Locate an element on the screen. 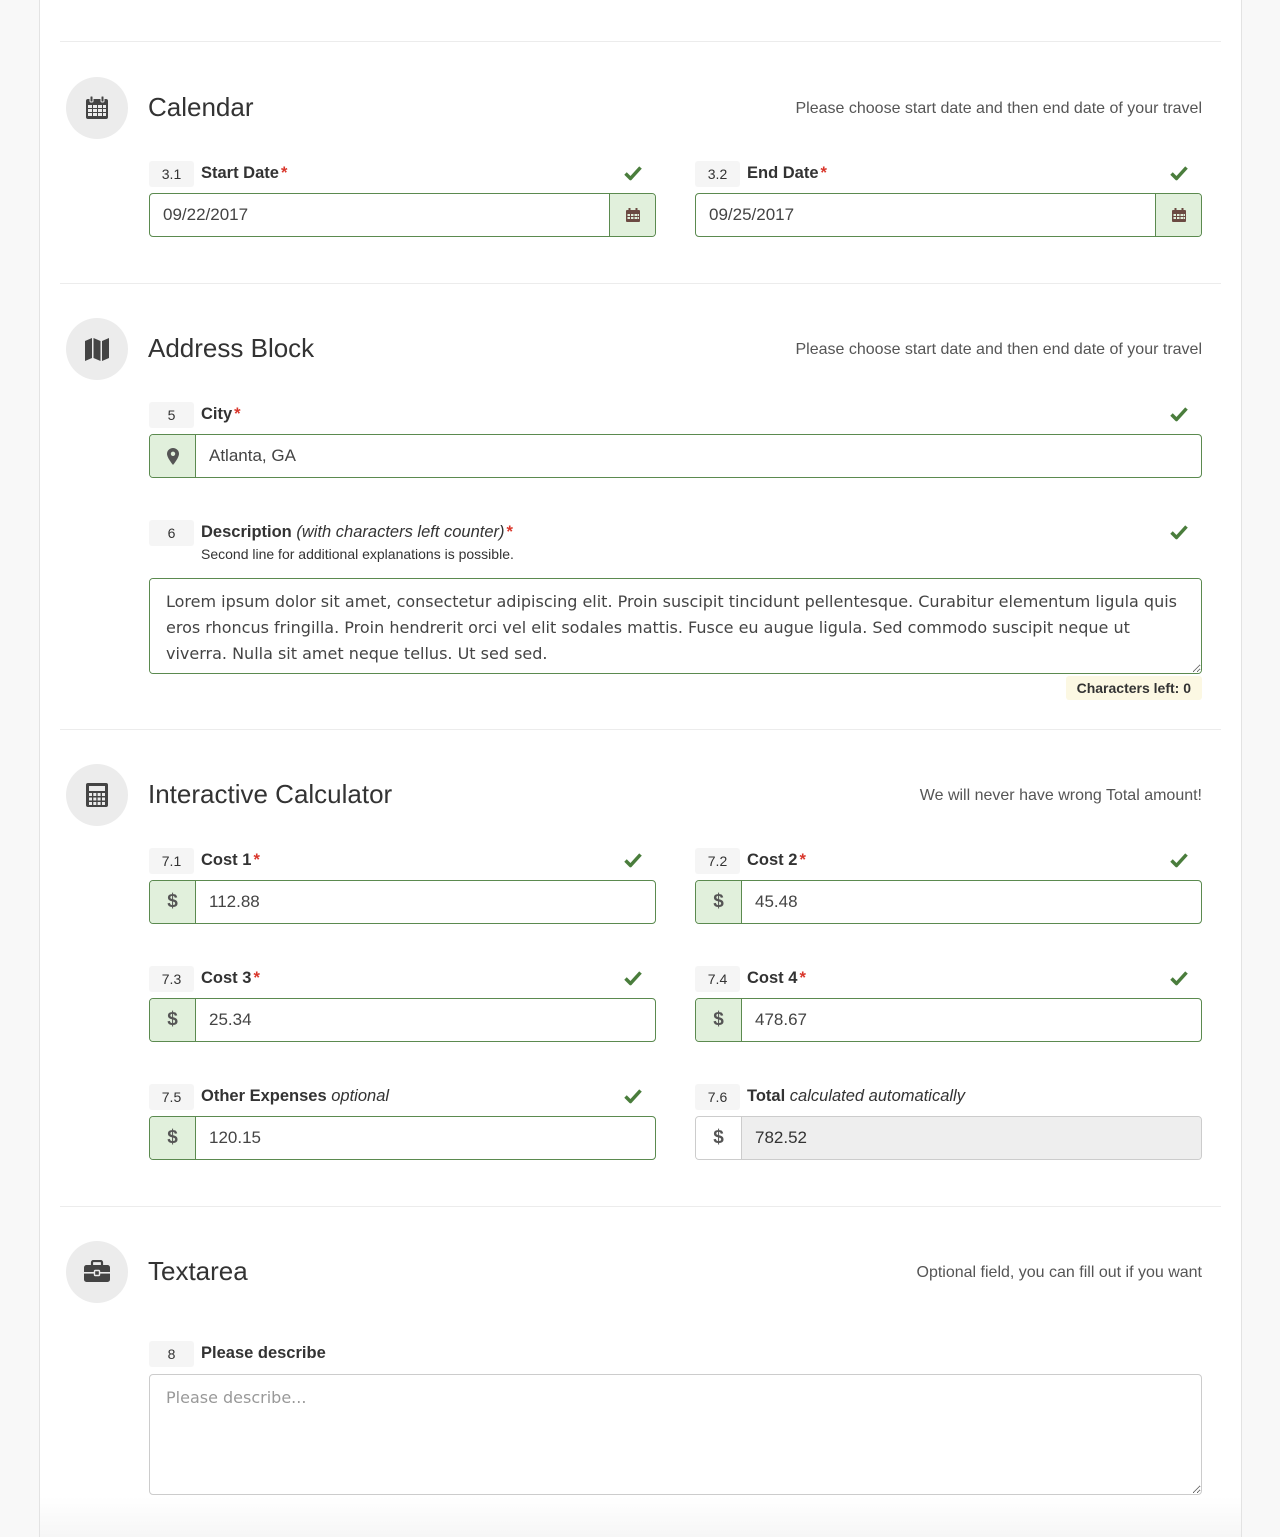 This screenshot has width=1280, height=1537. optional-note: optional is located at coordinates (360, 1096).